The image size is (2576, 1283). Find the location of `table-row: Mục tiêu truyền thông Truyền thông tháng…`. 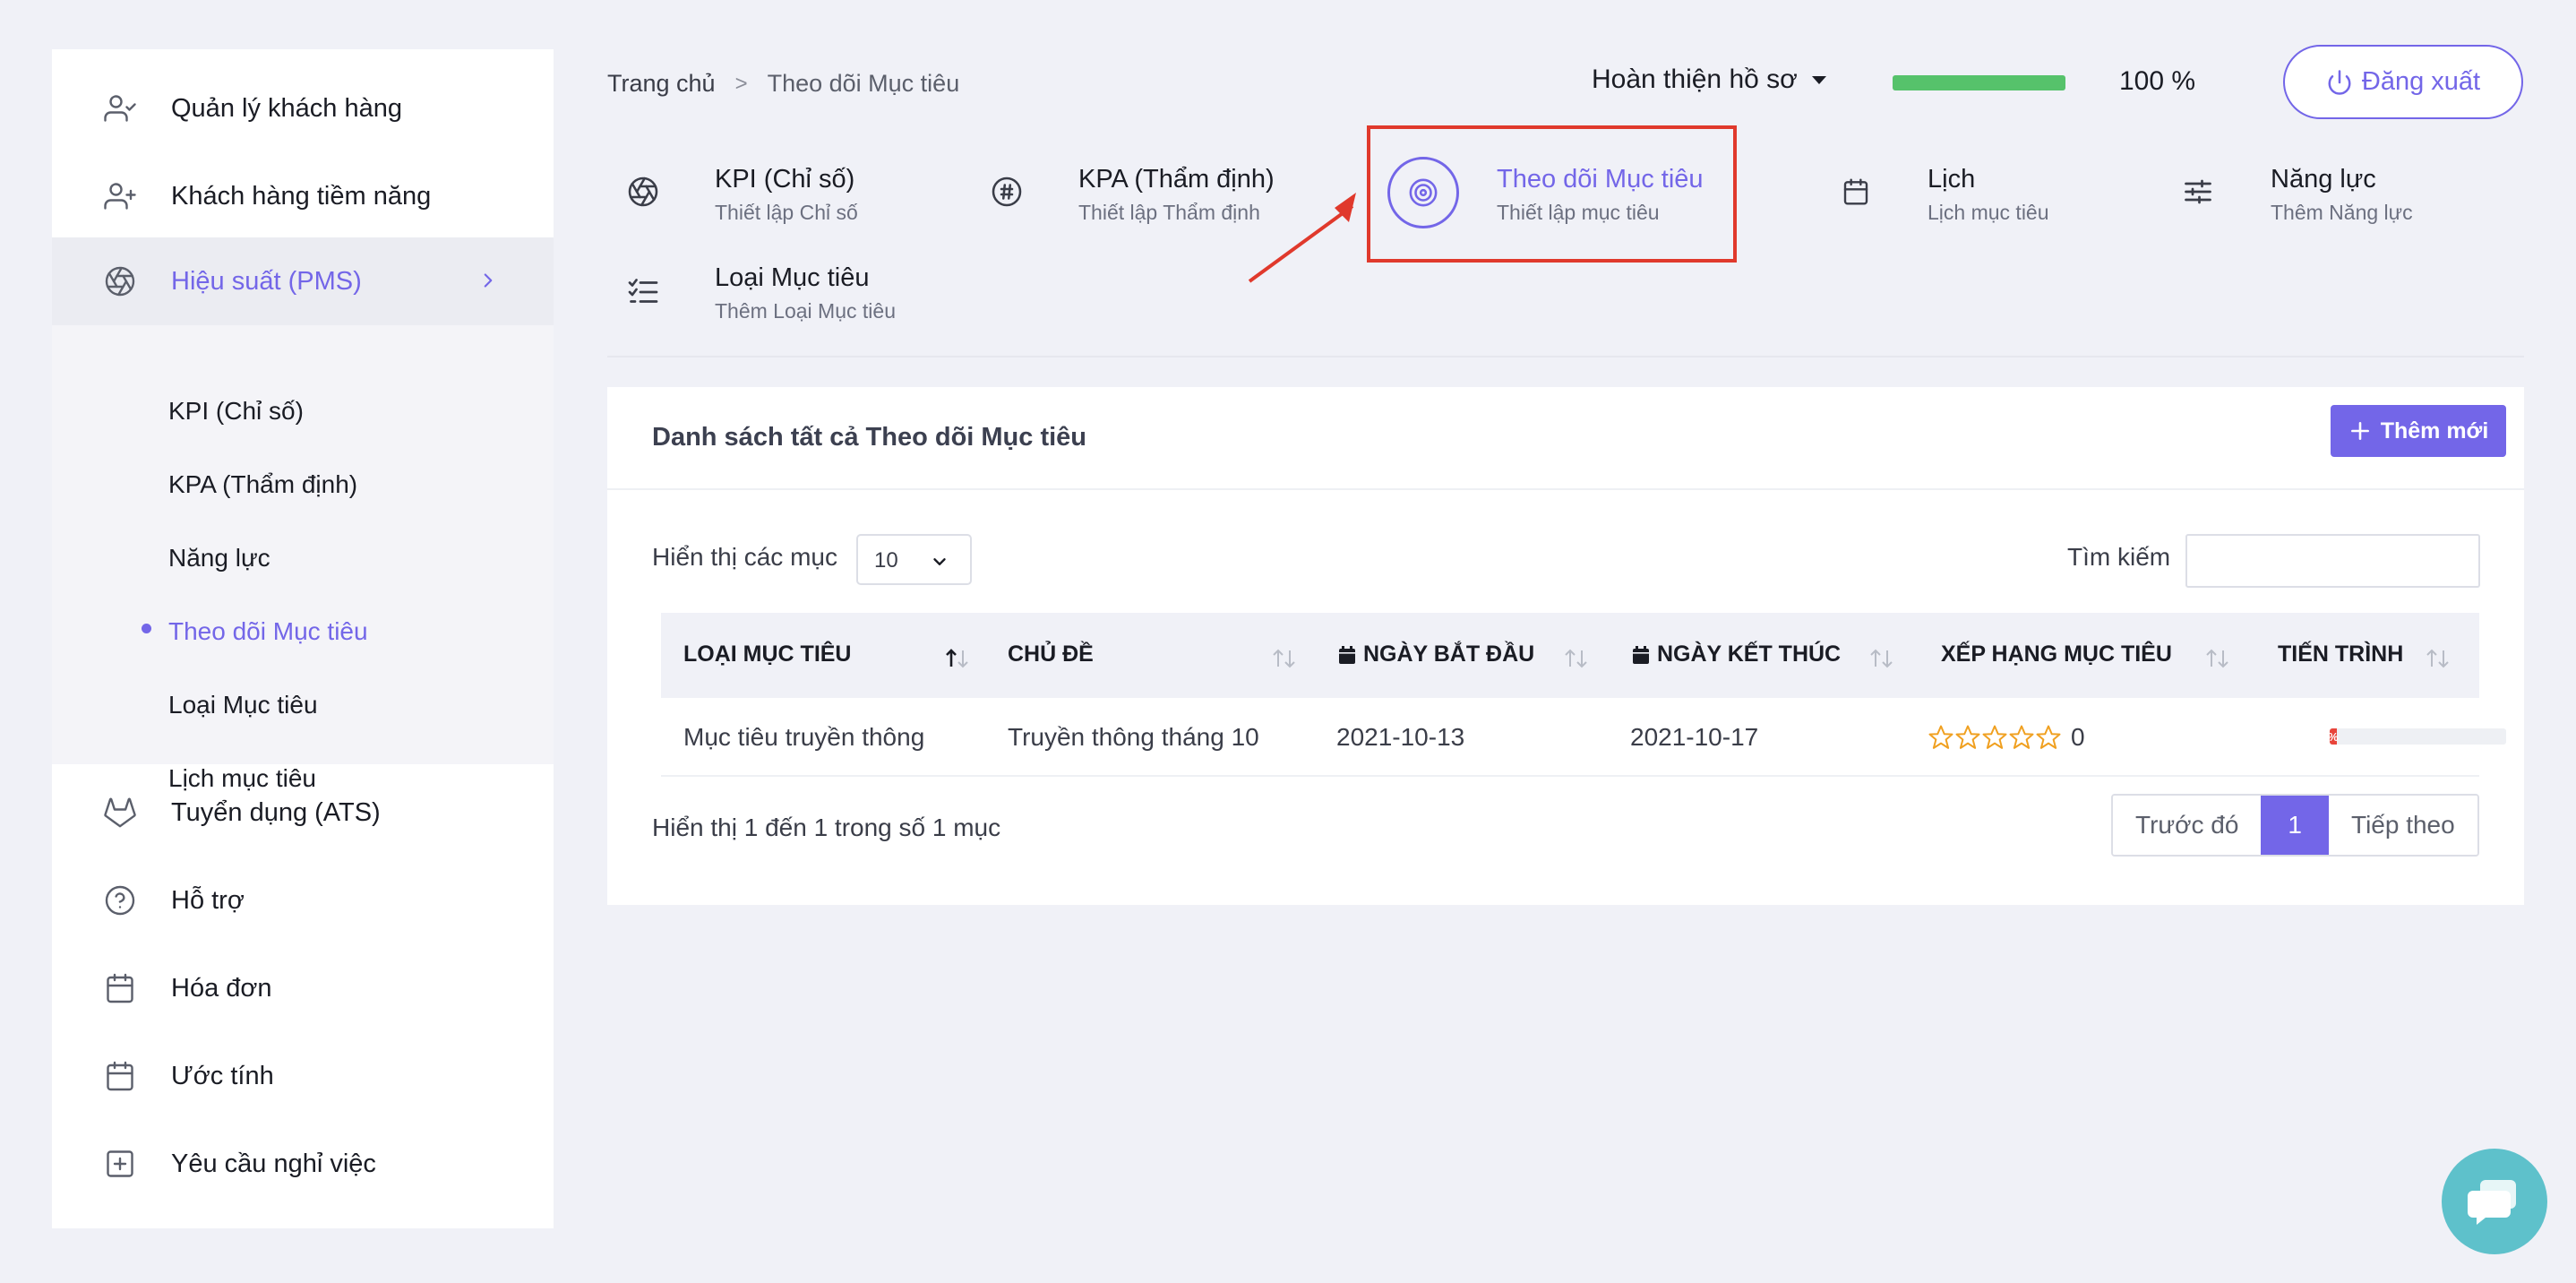

table-row: Mục tiêu truyền thông Truyền thông tháng… is located at coordinates (1583, 737).